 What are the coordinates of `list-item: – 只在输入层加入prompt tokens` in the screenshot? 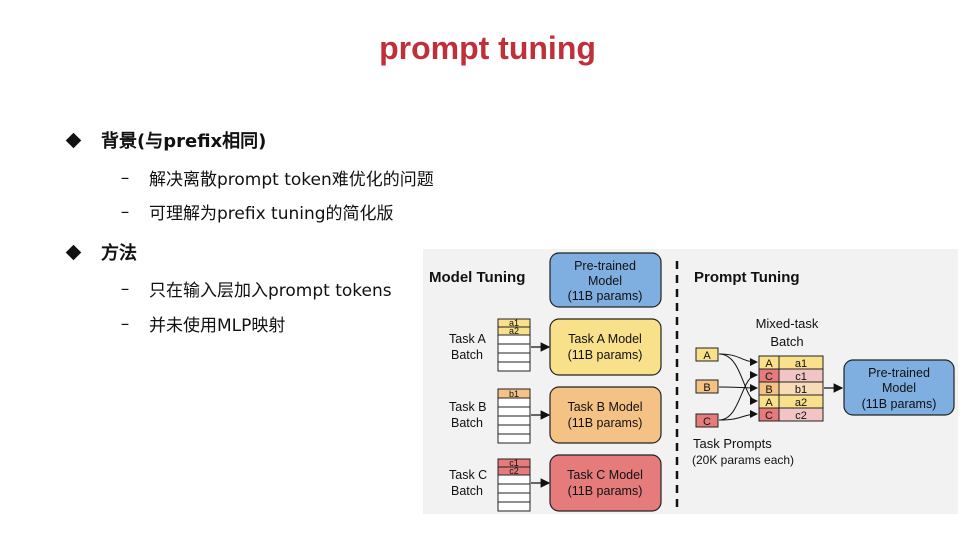 It's located at (255, 289).